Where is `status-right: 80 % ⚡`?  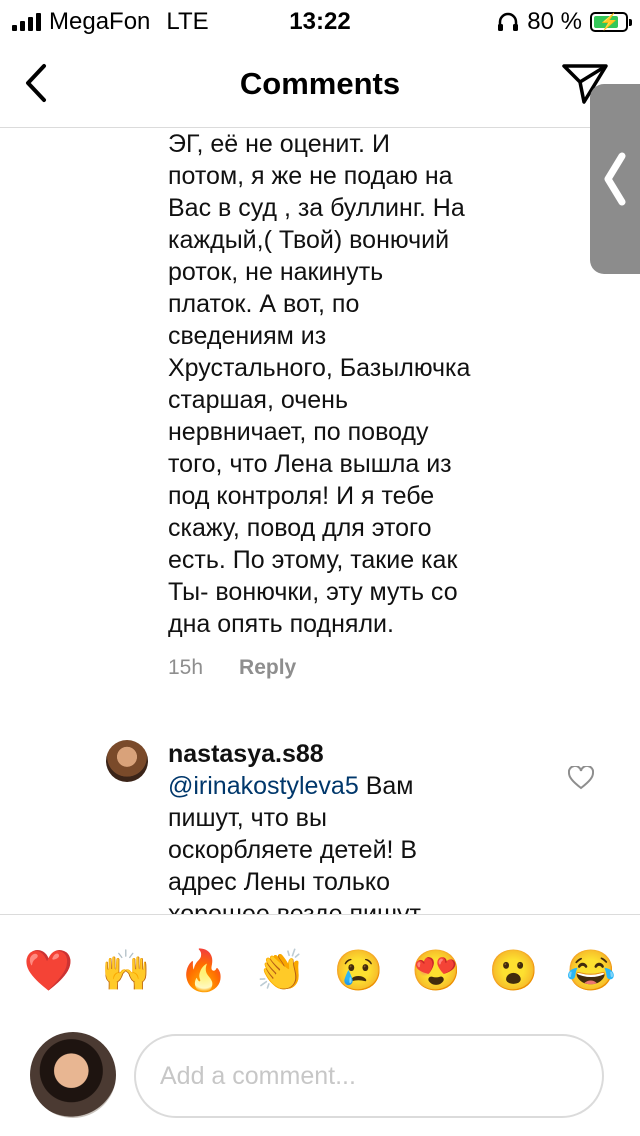
status-right: 80 % ⚡ is located at coordinates (564, 22).